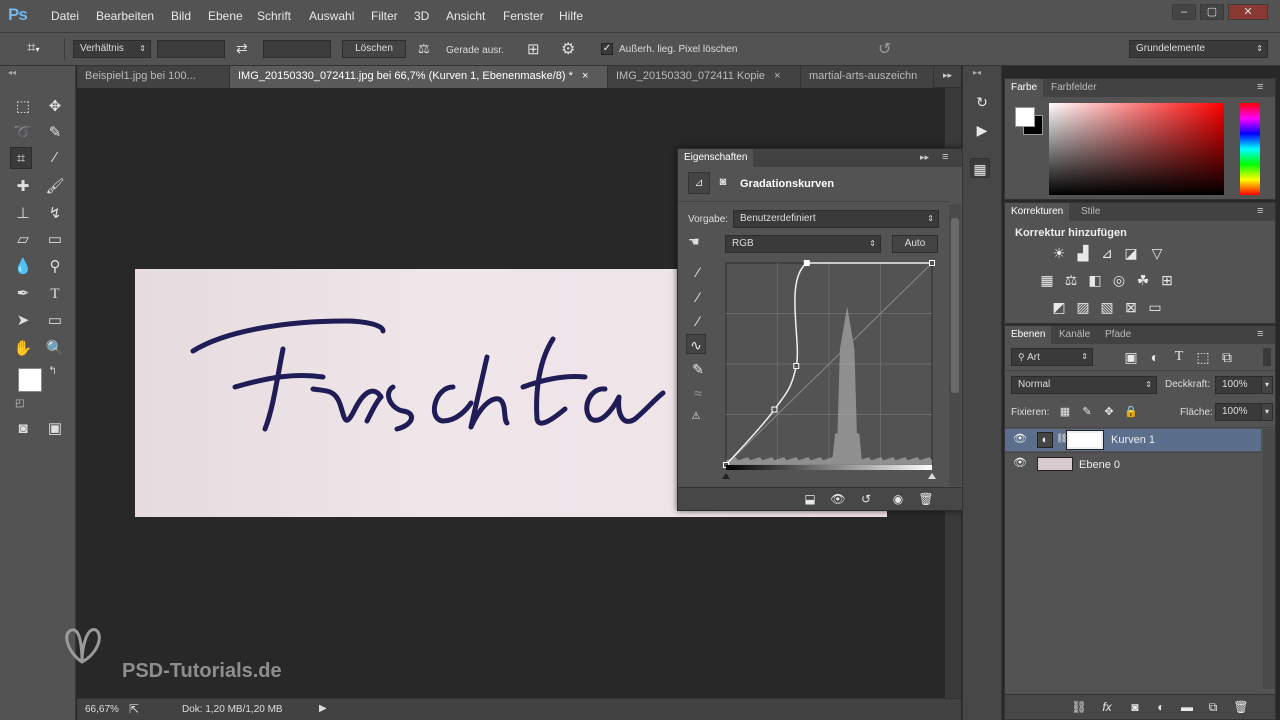  I want to click on hand-tool-icon: ✋, so click(23, 349).